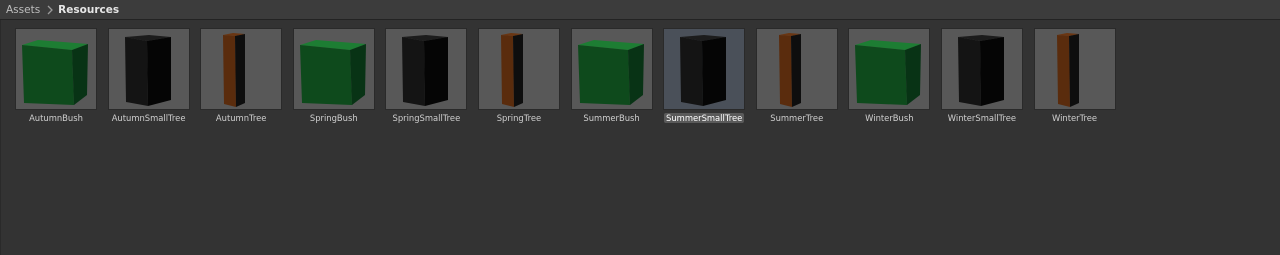  Describe the element at coordinates (333, 118) in the screenshot. I see `asset-label: SpringBush` at that location.